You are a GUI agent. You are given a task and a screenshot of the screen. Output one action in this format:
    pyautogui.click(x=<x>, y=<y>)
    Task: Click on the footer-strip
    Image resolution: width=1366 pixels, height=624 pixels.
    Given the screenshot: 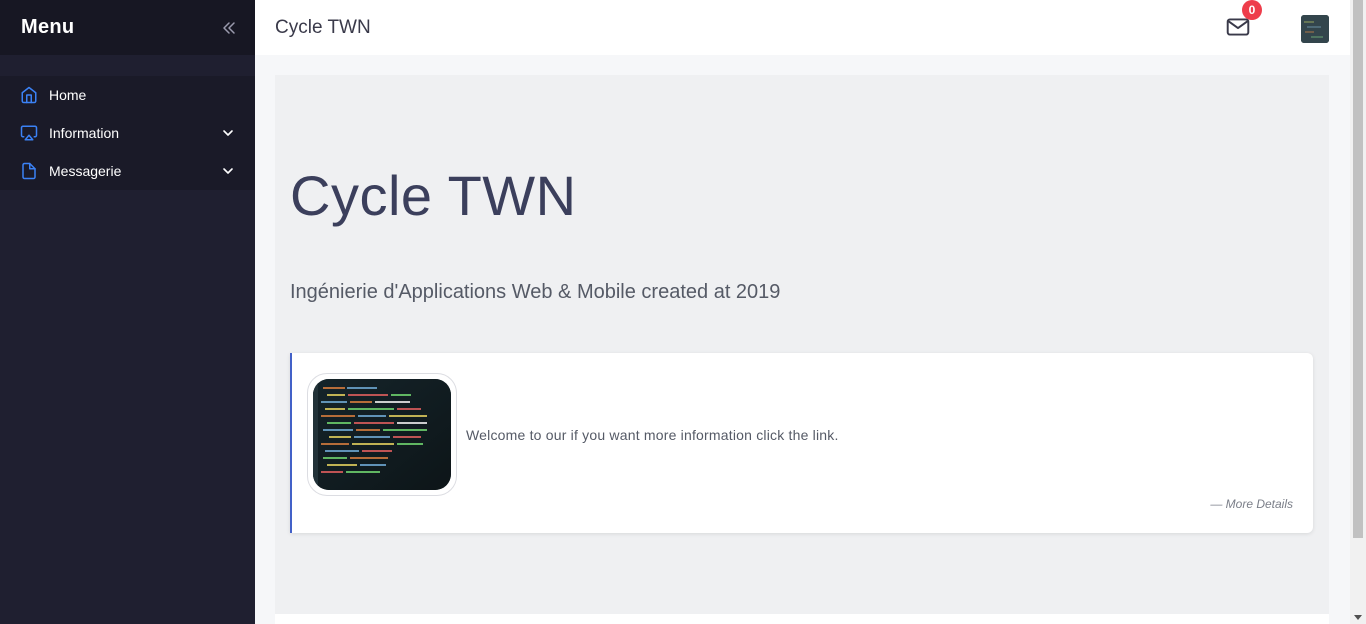 What is the action you would take?
    pyautogui.click(x=802, y=619)
    